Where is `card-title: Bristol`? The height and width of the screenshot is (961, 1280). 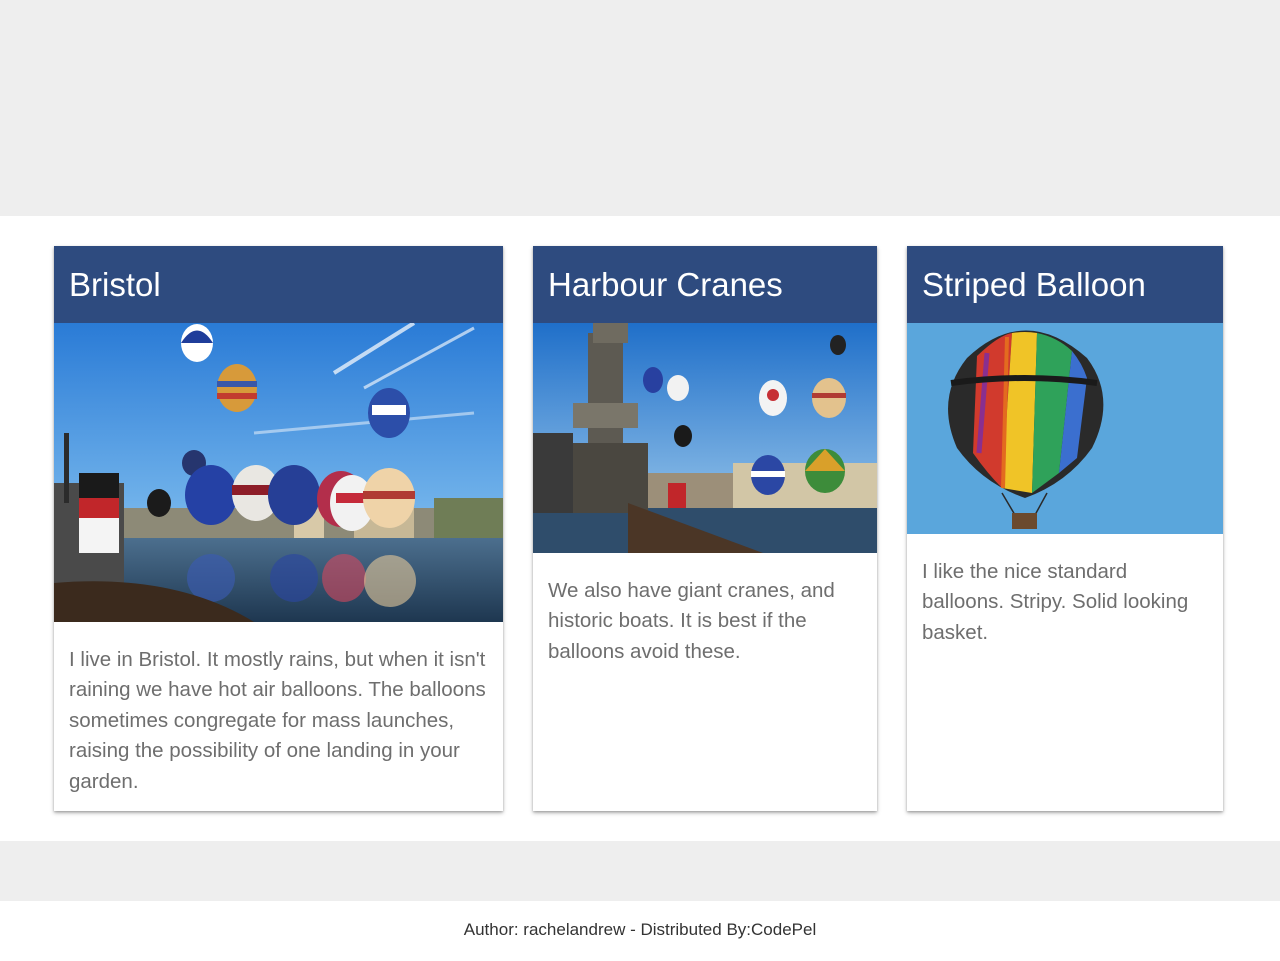 card-title: Bristol is located at coordinates (278, 284).